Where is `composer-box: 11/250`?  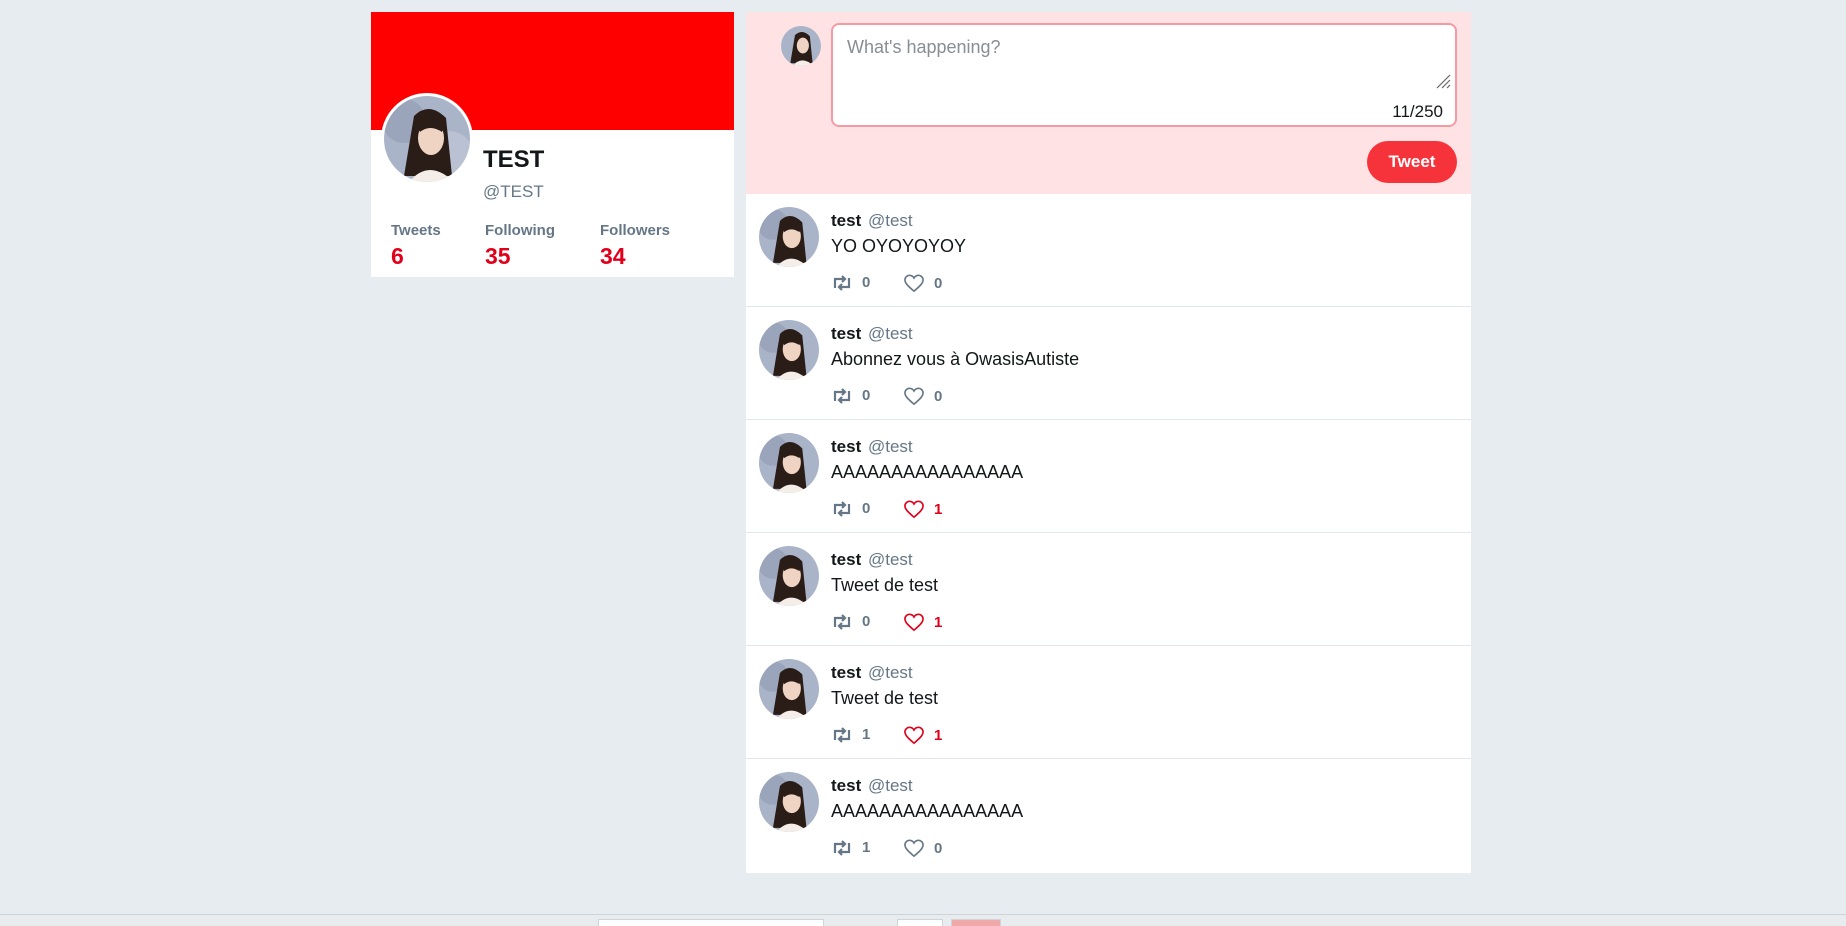
composer-box: 11/250 is located at coordinates (1144, 75).